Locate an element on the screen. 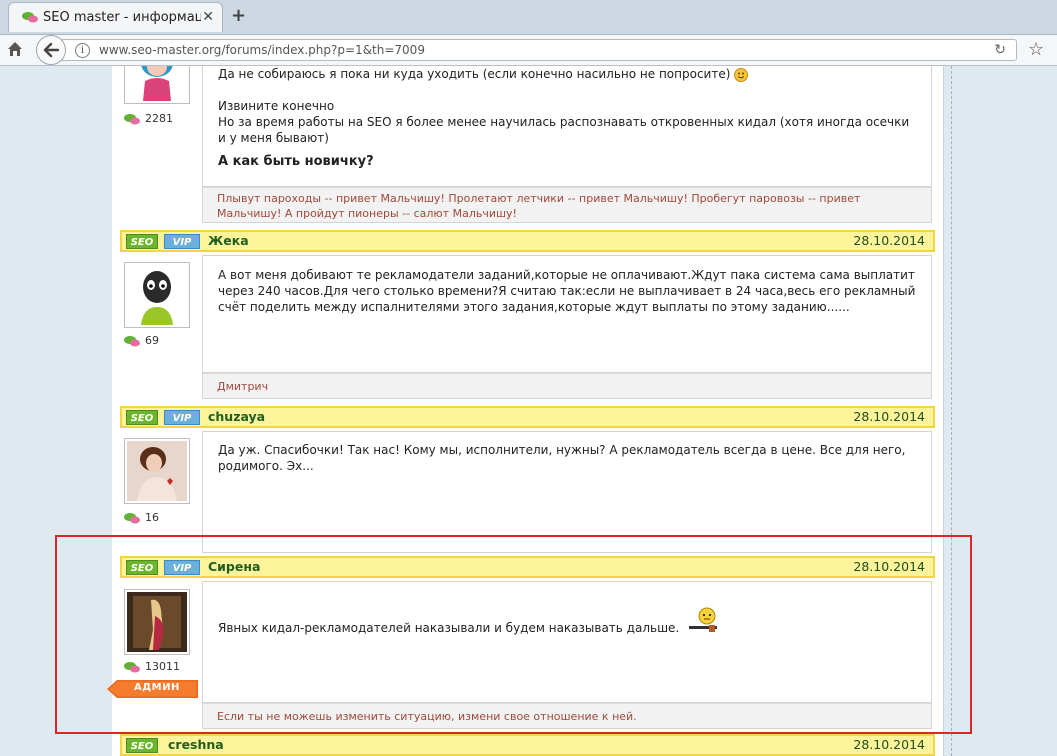 The width and height of the screenshot is (1057, 756). back-button is located at coordinates (51, 50).